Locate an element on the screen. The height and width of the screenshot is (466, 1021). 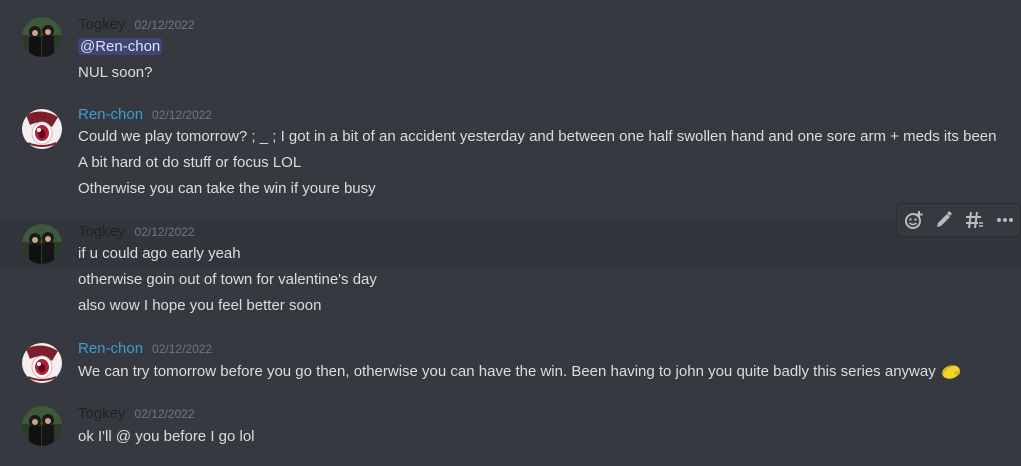
more-options-icon is located at coordinates (1005, 220).